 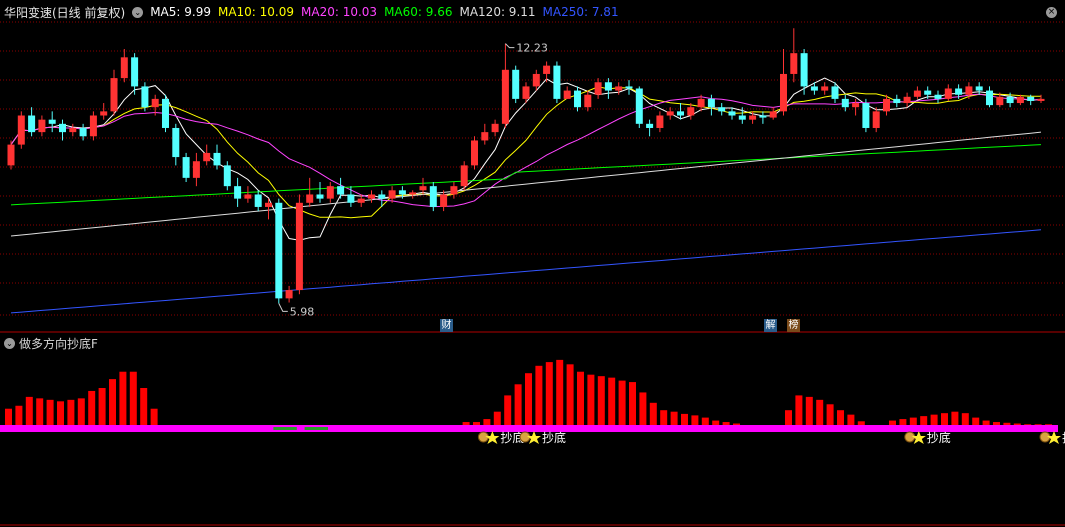 What do you see at coordinates (793, 325) in the screenshot?
I see `event-marker: 榜` at bounding box center [793, 325].